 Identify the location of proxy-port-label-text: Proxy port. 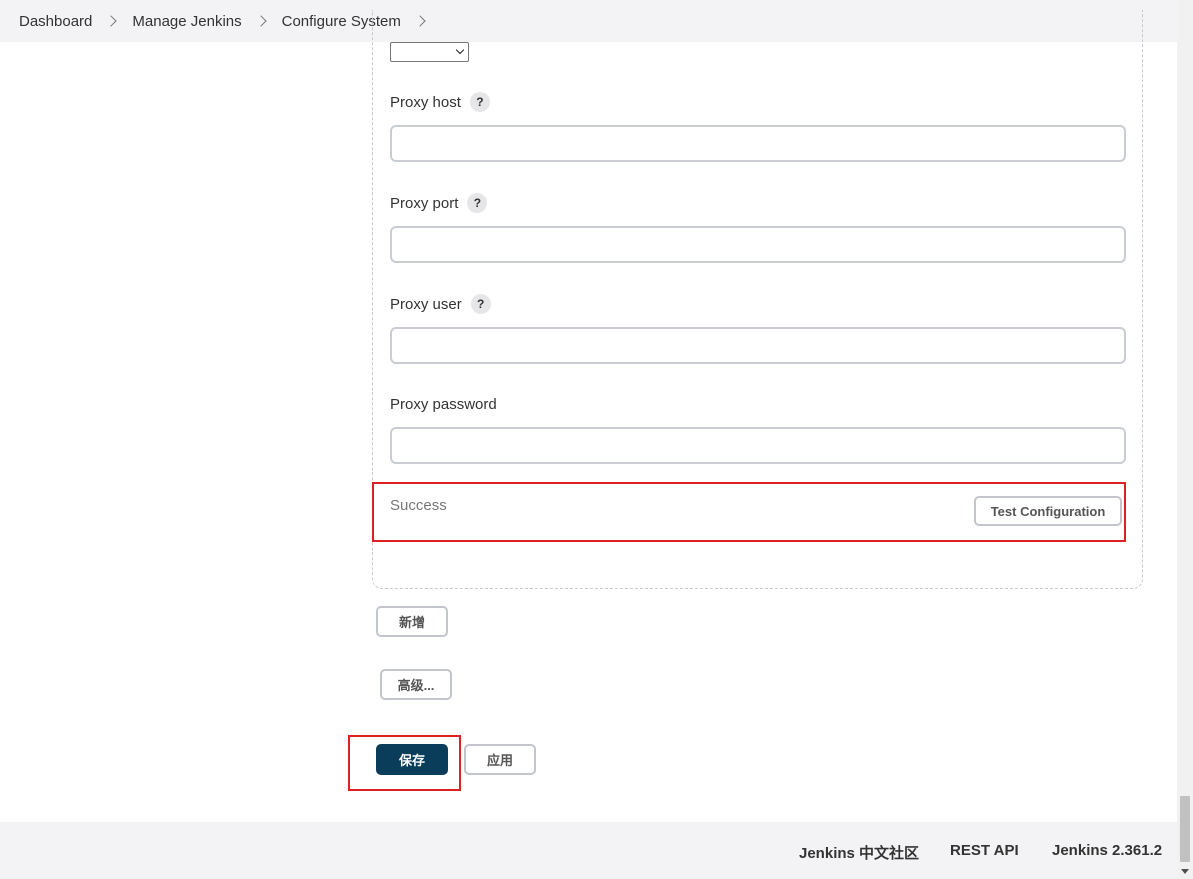
(424, 203).